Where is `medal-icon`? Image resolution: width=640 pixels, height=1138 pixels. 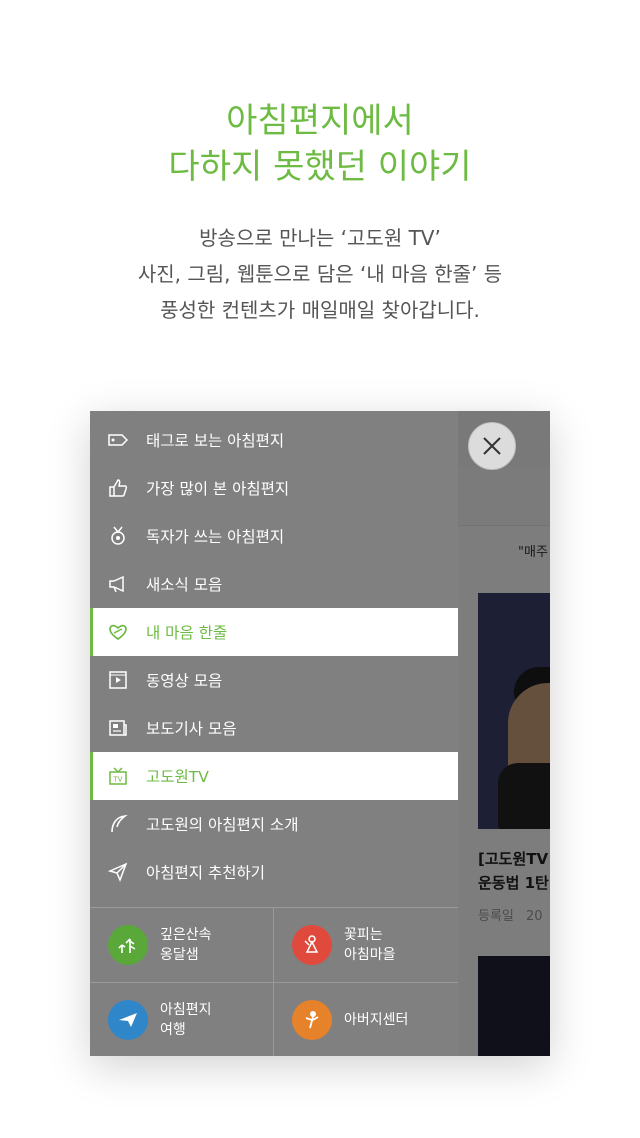 medal-icon is located at coordinates (118, 536).